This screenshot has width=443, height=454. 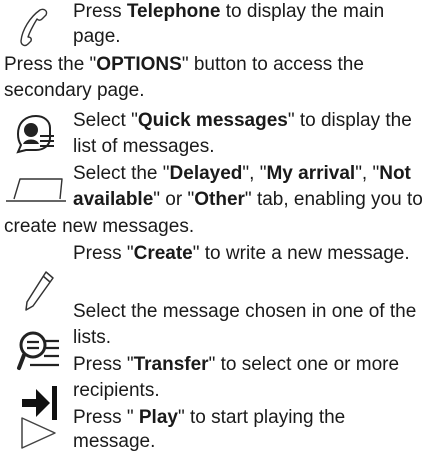 What do you see at coordinates (163, 253) in the screenshot?
I see `bold-term: Create` at bounding box center [163, 253].